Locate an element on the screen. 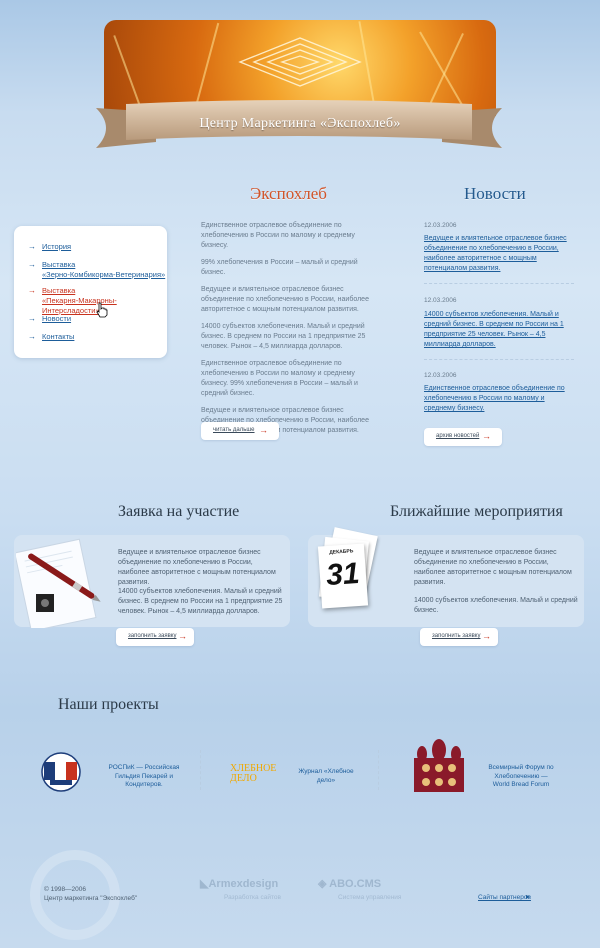 The image size is (600, 948). nav-item-history: → История is located at coordinates (49, 247).